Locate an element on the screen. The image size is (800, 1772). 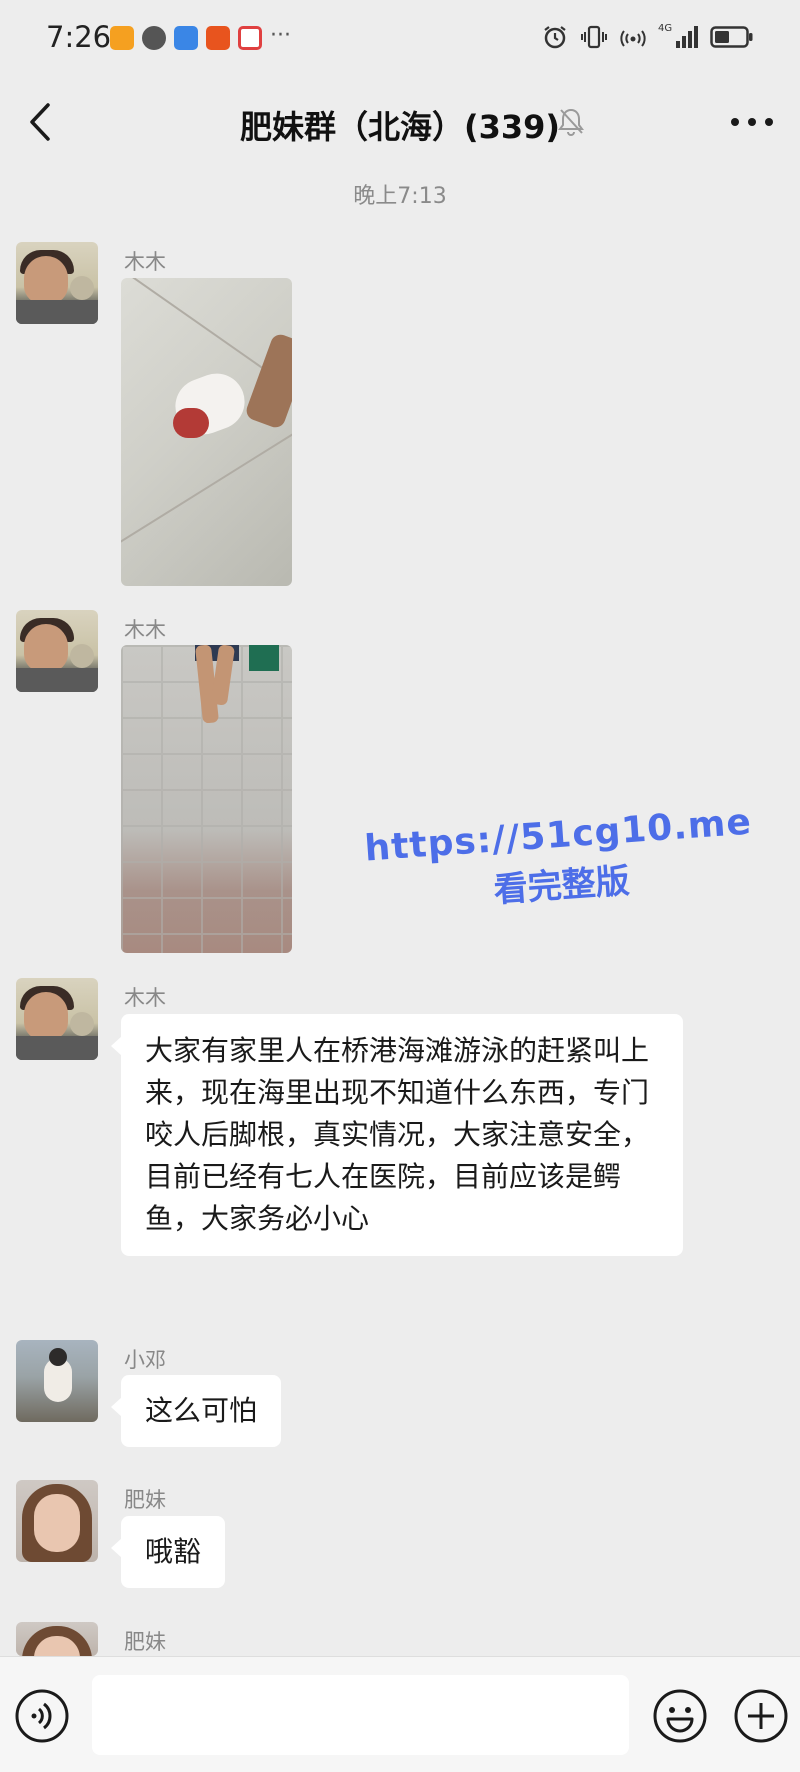
chat-title: 肥妹群（北海）(339) is located at coordinates (400, 127).